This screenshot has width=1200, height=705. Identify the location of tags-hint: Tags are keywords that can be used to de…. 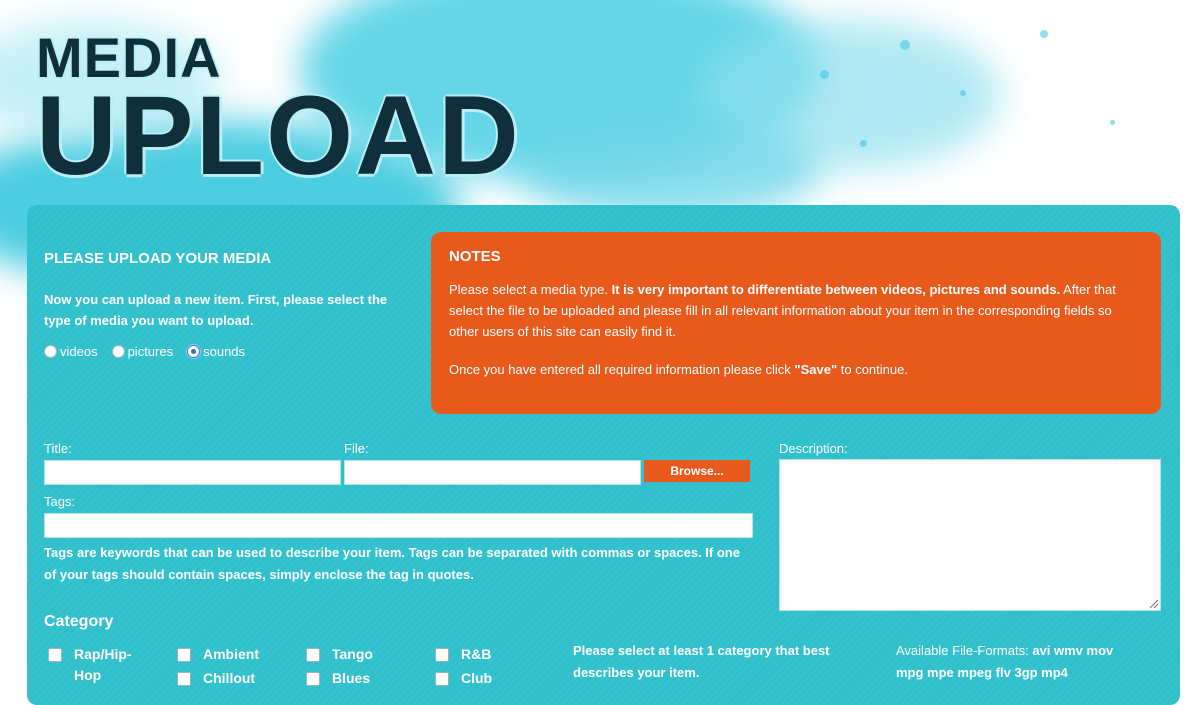
(392, 563).